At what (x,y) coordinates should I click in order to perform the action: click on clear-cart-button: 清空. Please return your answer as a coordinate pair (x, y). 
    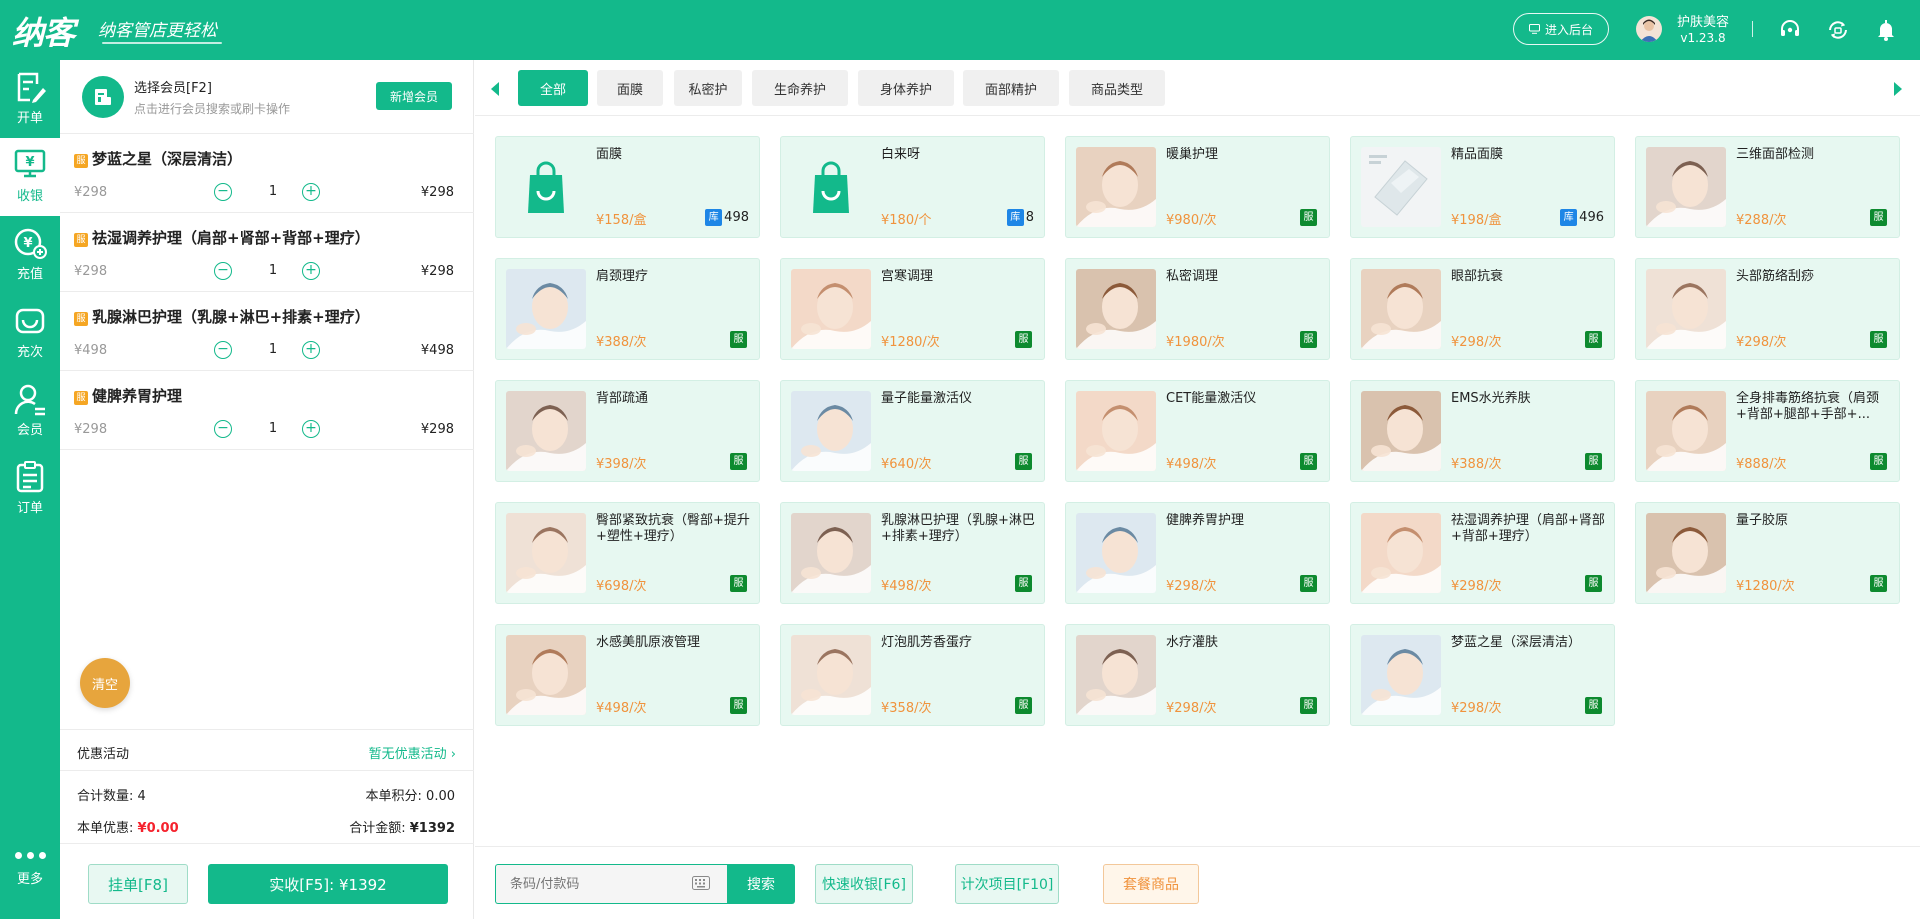
    Looking at the image, I should click on (105, 683).